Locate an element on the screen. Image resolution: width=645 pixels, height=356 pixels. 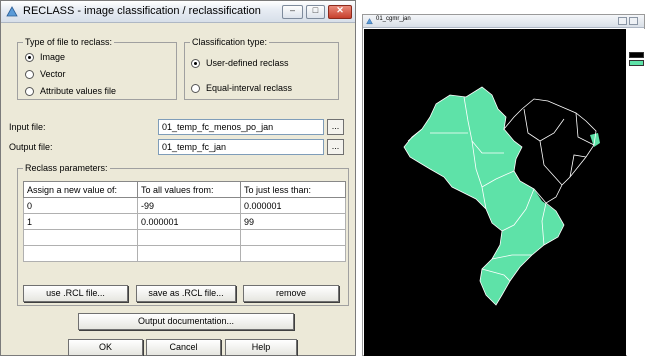
radio-label: Vector is located at coordinates (53, 74).